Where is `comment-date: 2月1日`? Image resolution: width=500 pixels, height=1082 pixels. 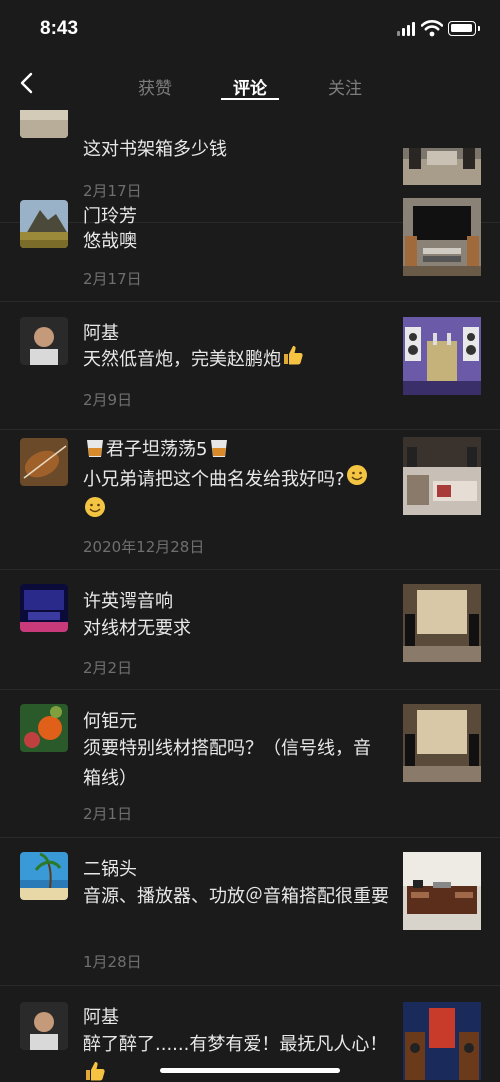 comment-date: 2月1日 is located at coordinates (108, 814).